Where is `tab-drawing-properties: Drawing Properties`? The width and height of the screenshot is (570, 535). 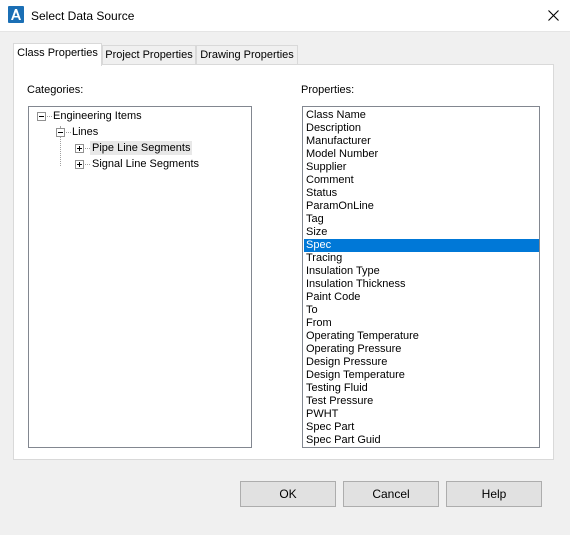
tab-drawing-properties: Drawing Properties is located at coordinates (247, 55).